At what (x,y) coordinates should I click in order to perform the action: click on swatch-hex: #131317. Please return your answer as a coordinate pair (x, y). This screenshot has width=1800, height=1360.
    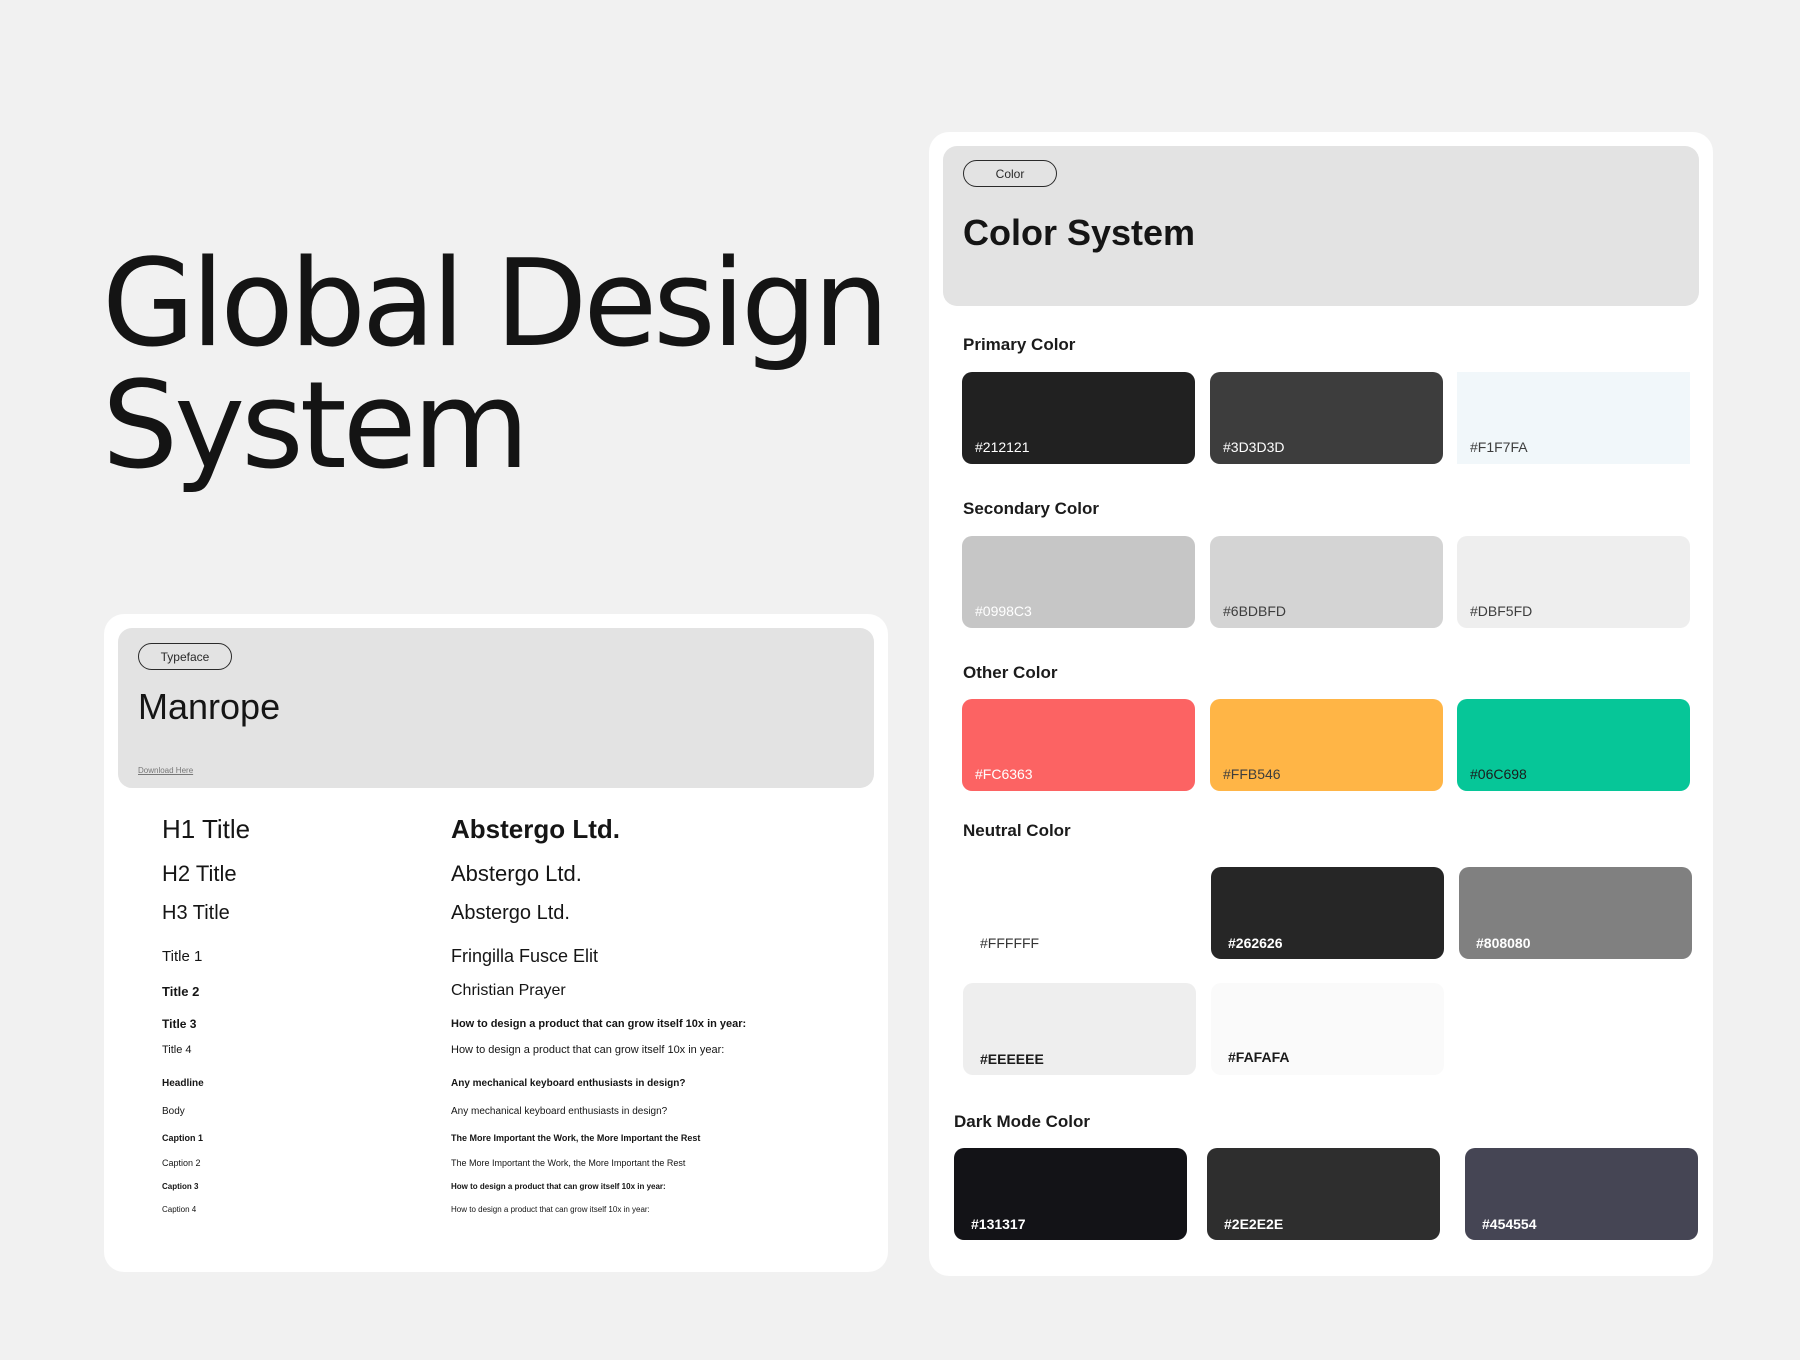
    Looking at the image, I should click on (998, 1224).